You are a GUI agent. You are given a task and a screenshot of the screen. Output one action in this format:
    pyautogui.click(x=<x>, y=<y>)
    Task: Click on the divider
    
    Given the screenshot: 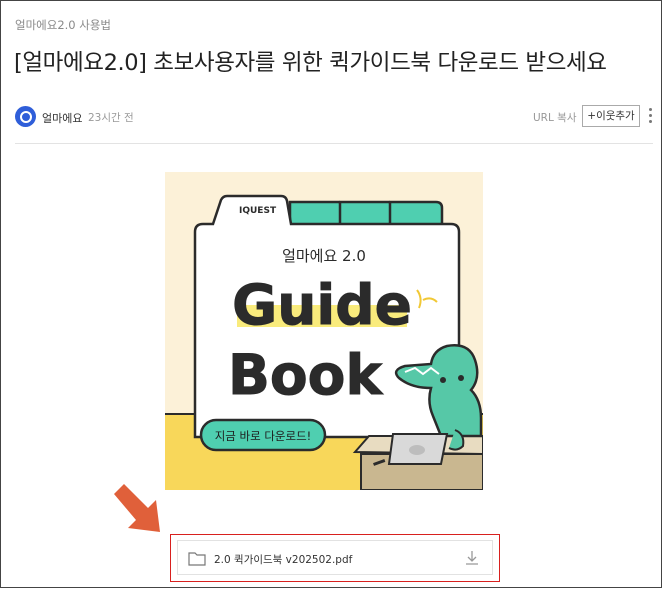 What is the action you would take?
    pyautogui.click(x=334, y=143)
    